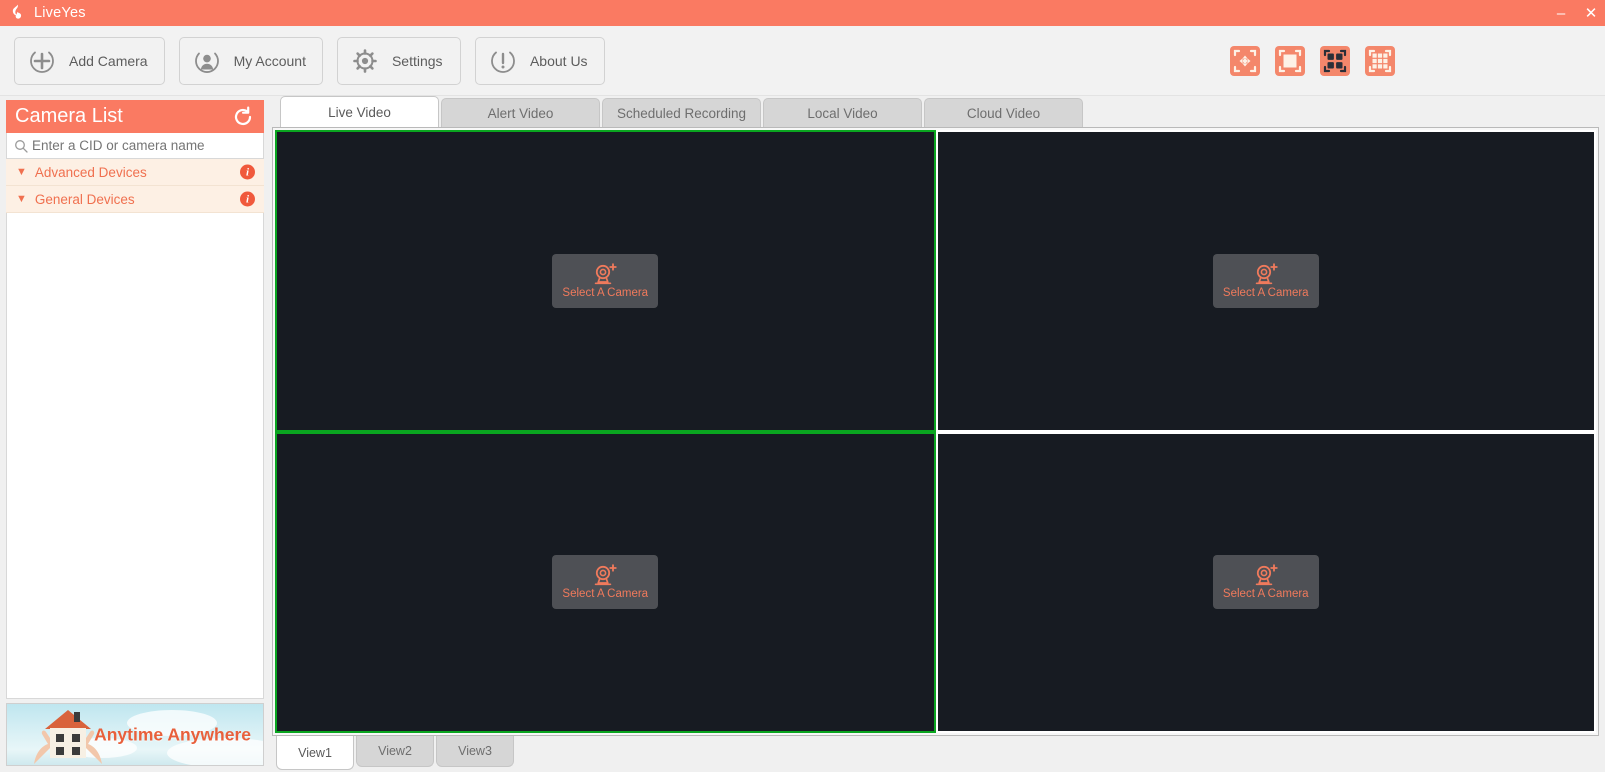  What do you see at coordinates (935, 754) in the screenshot?
I see `view-tab-bar: View1 View2 View3` at bounding box center [935, 754].